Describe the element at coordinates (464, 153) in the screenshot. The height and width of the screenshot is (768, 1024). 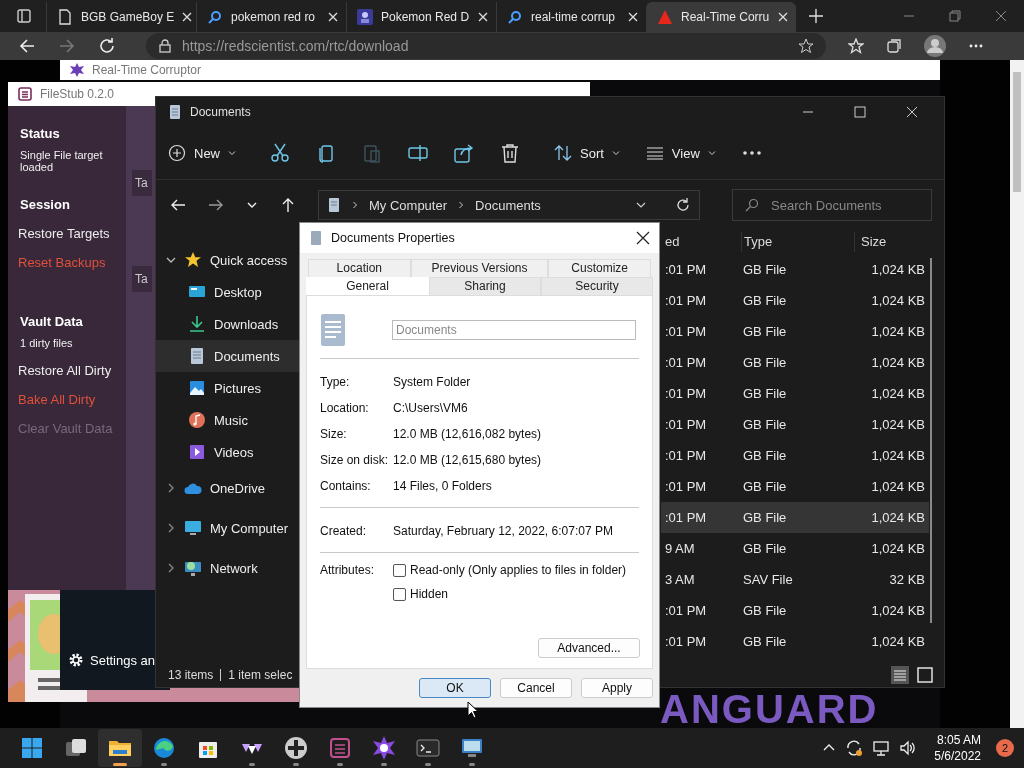
I see `share-icon` at that location.